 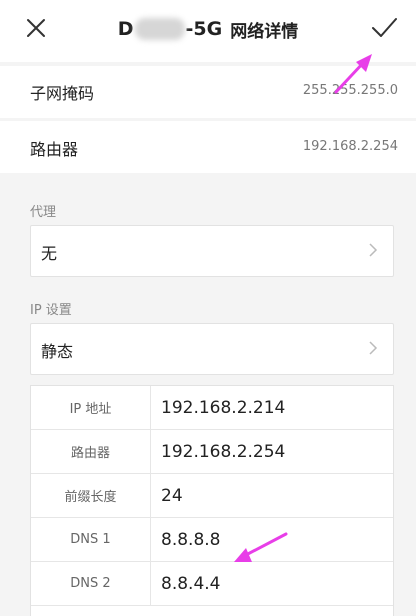 What do you see at coordinates (223, 451) in the screenshot?
I see `gateway-field: 192.168.2.254` at bounding box center [223, 451].